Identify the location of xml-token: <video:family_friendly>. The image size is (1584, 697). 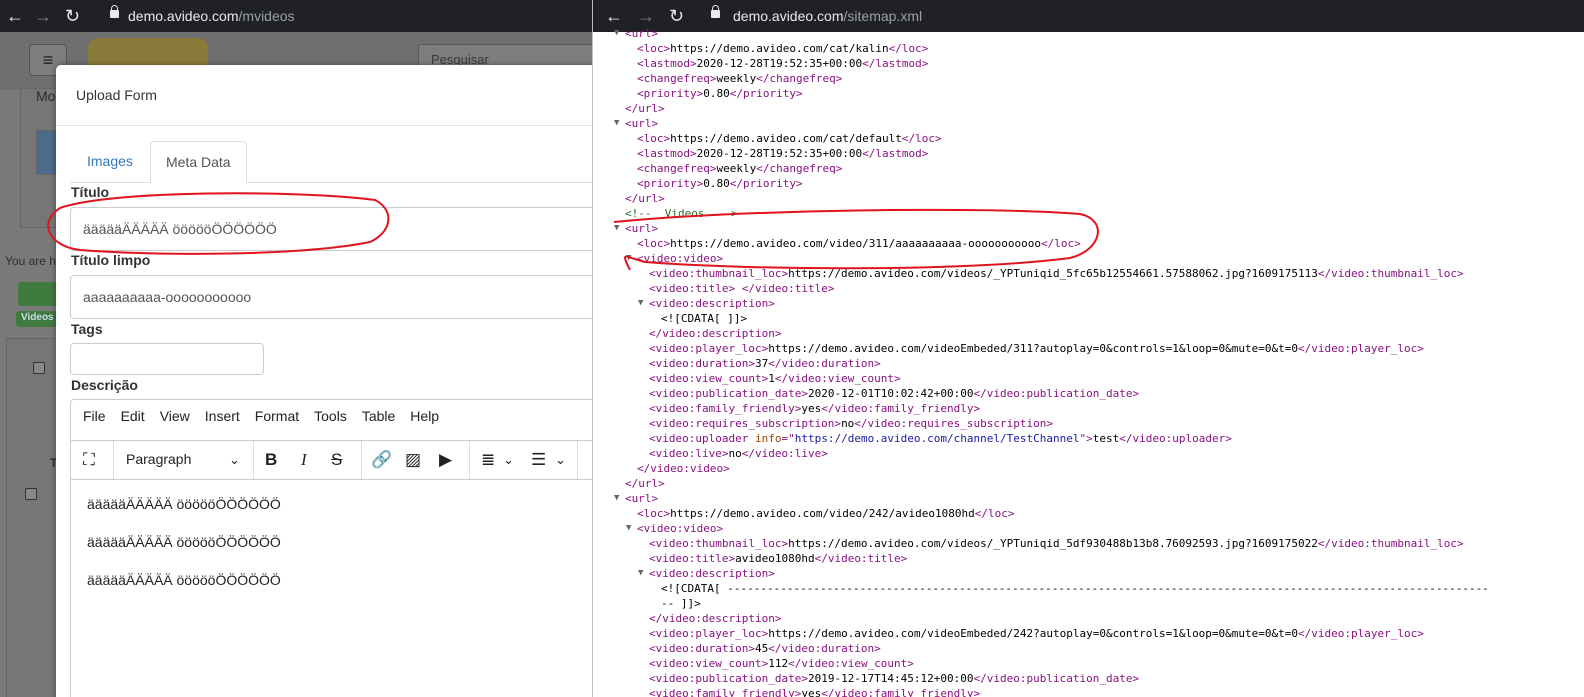
(725, 408).